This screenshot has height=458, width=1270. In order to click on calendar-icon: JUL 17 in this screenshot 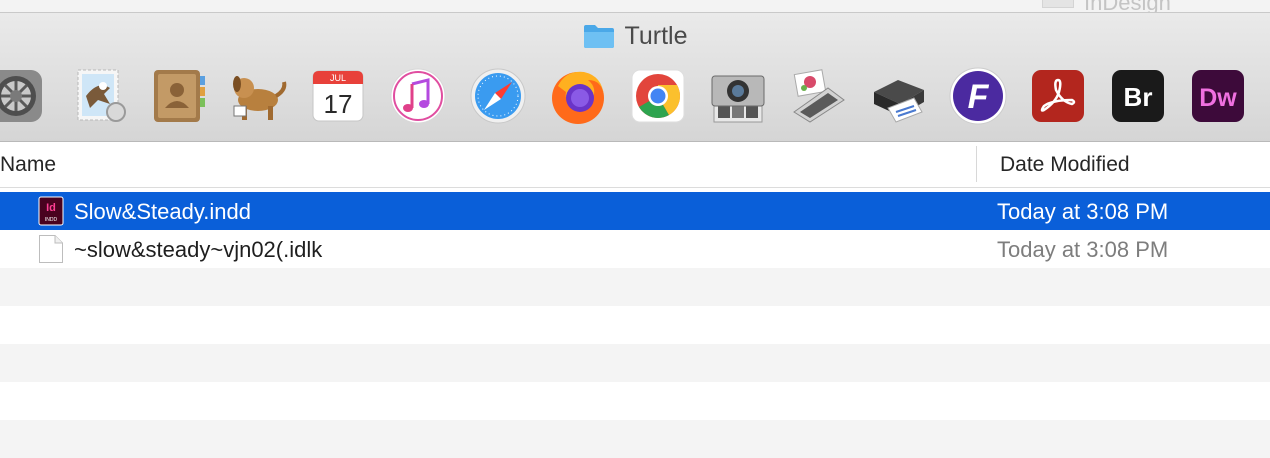, I will do `click(338, 96)`.